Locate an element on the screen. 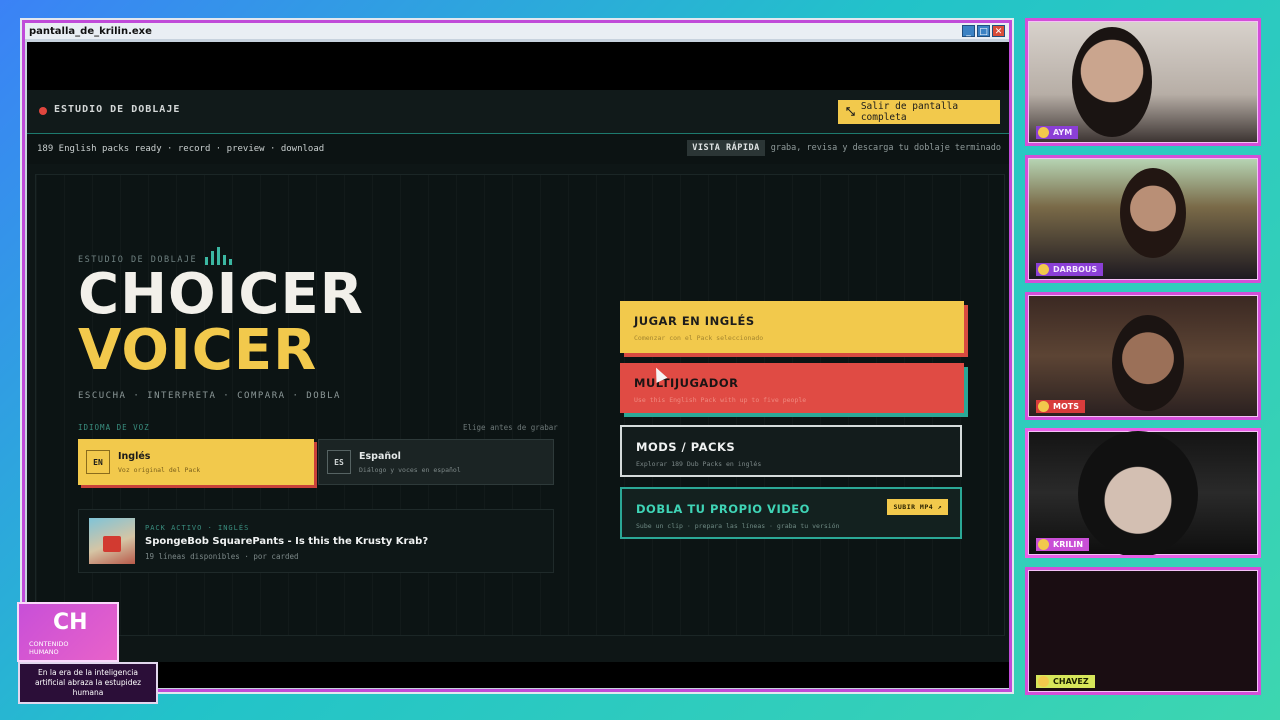 Image resolution: width=1280 pixels, height=720 pixels. cam-name-tag: KRILIN is located at coordinates (1063, 544).